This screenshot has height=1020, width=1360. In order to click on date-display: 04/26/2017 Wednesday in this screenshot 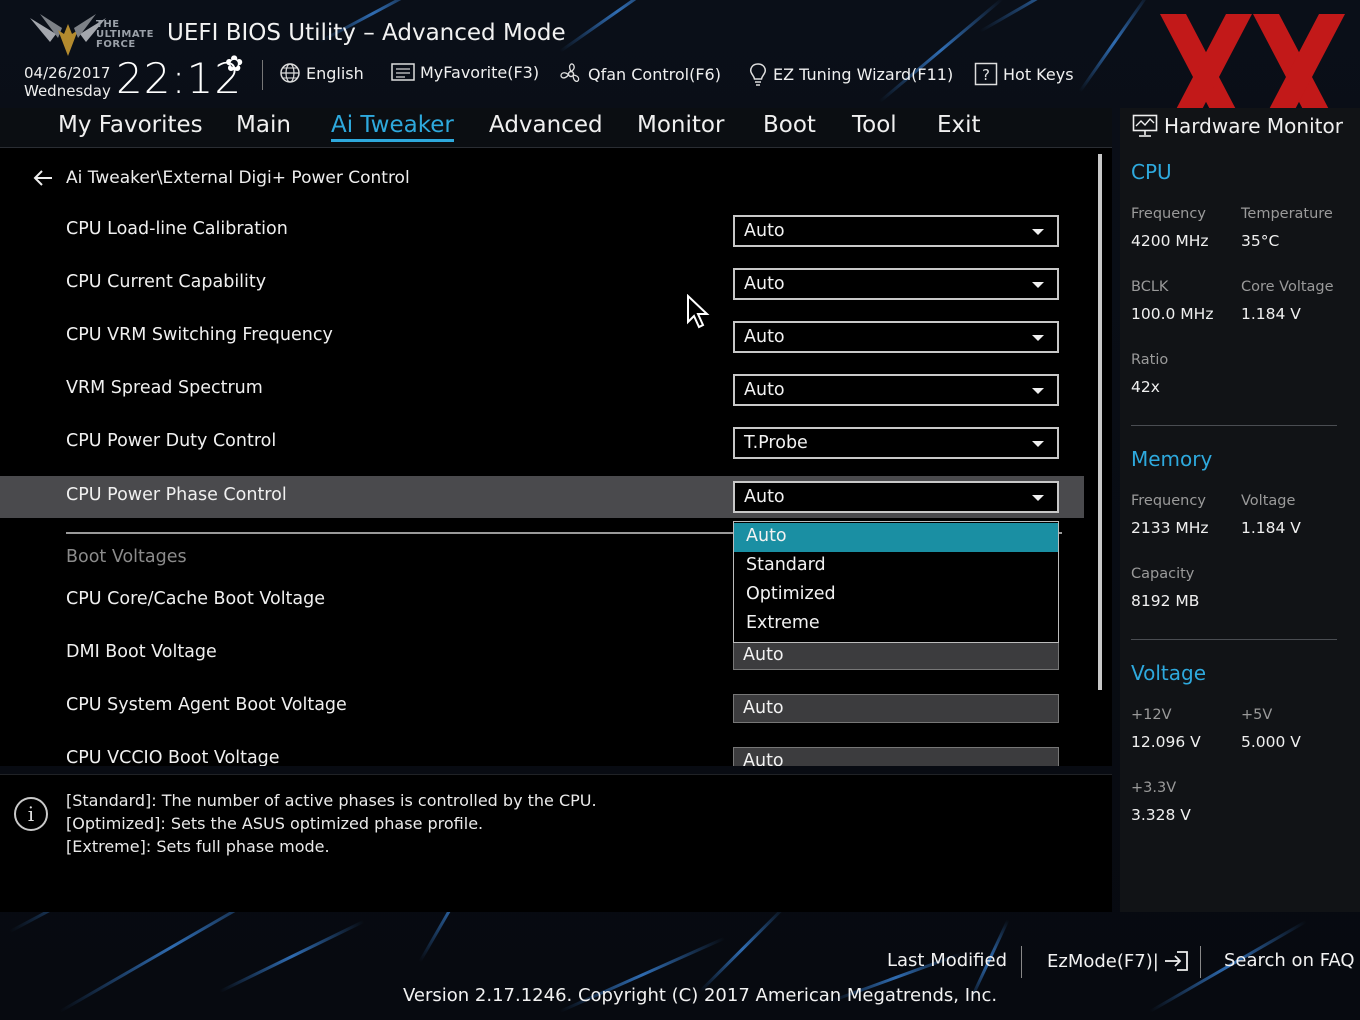, I will do `click(67, 82)`.